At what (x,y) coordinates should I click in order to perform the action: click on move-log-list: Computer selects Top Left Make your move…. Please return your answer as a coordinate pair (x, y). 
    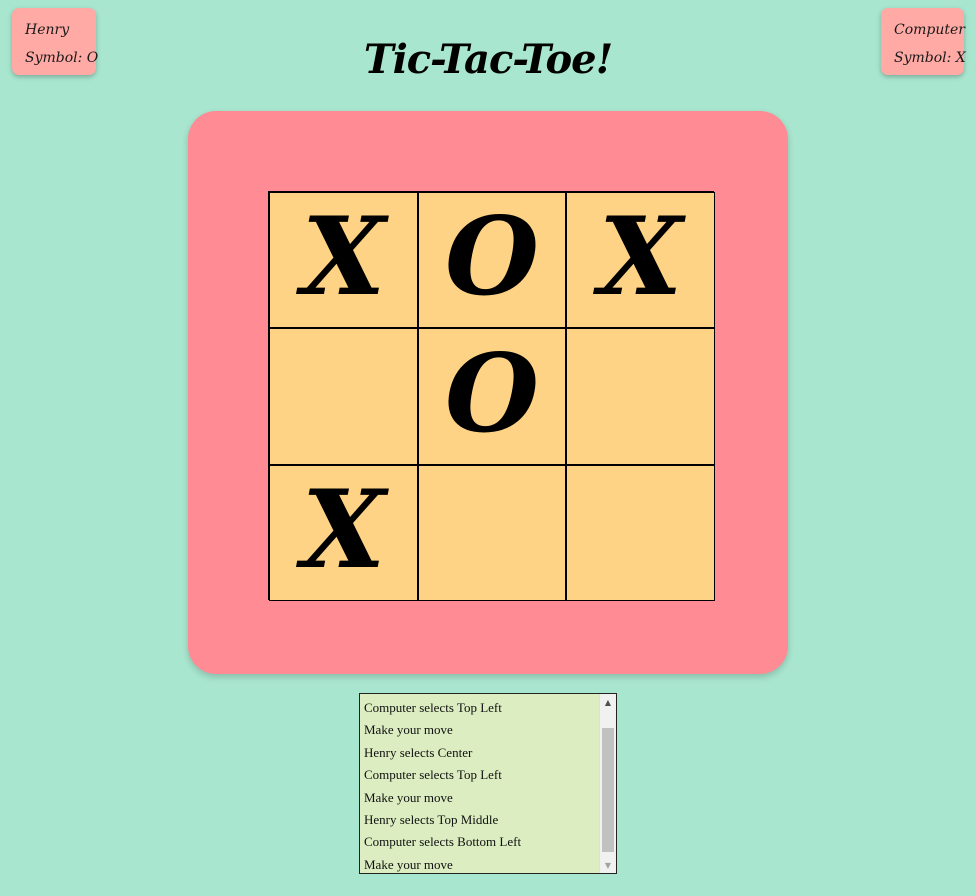
    Looking at the image, I should click on (479, 783).